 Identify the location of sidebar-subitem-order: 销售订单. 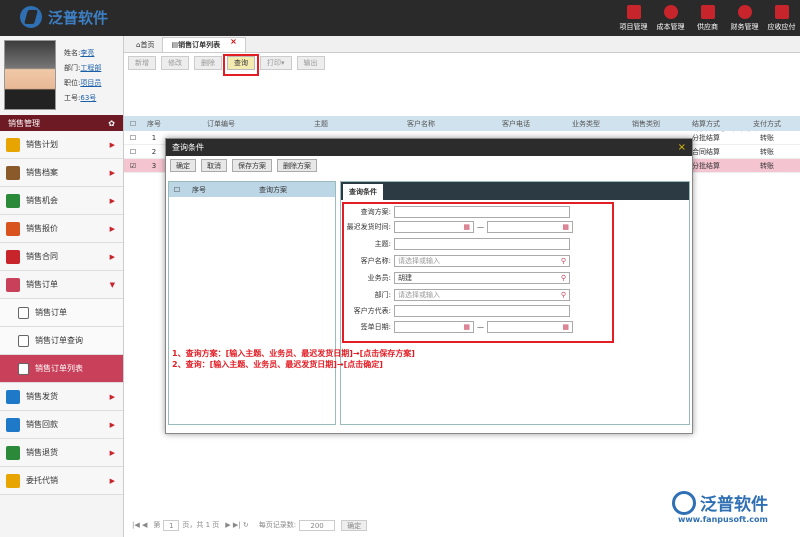
(61, 313).